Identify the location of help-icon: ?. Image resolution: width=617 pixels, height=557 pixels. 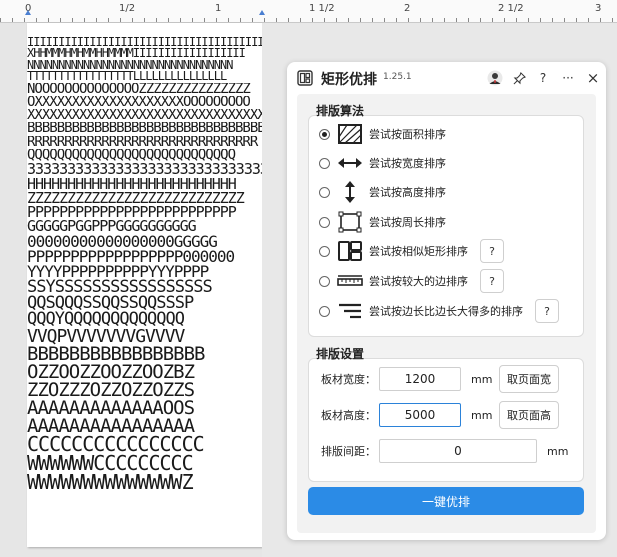
(543, 78).